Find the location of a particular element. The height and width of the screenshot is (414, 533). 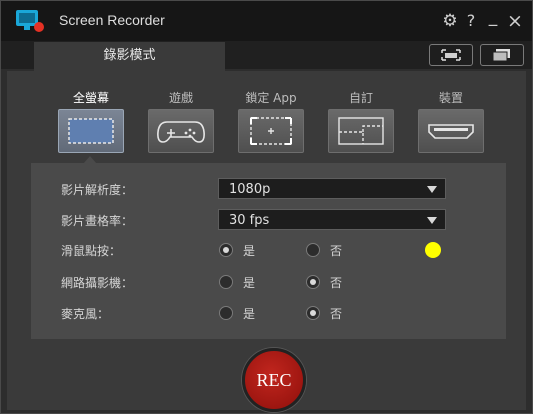

windows-icon is located at coordinates (501, 55).